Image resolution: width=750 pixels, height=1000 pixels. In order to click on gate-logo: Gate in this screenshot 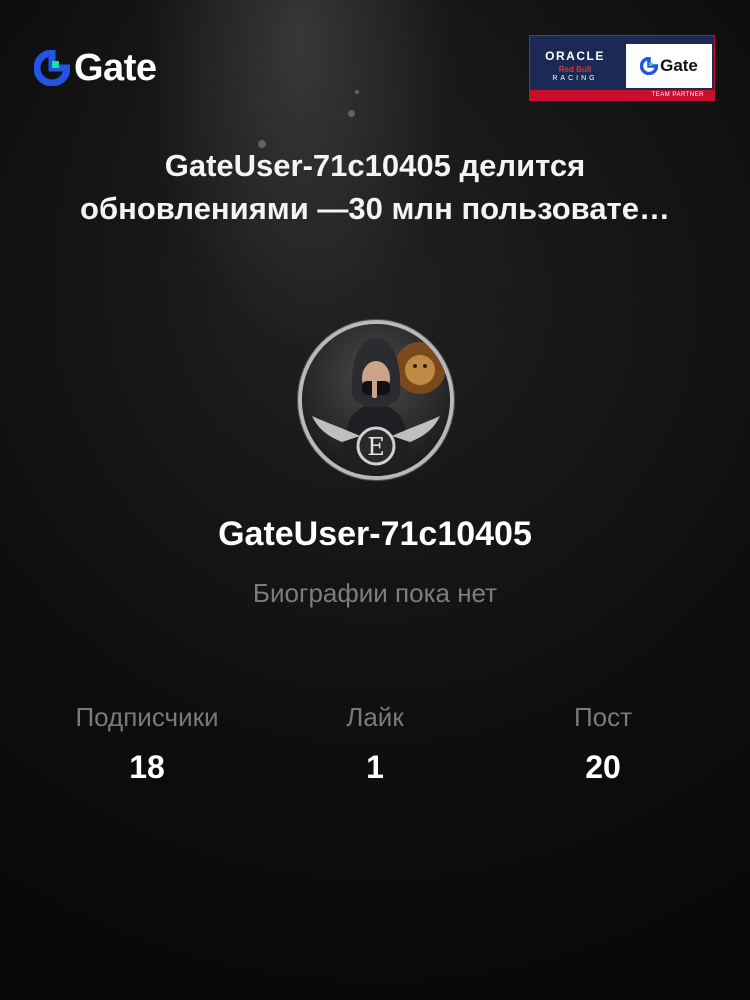, I will do `click(95, 67)`.